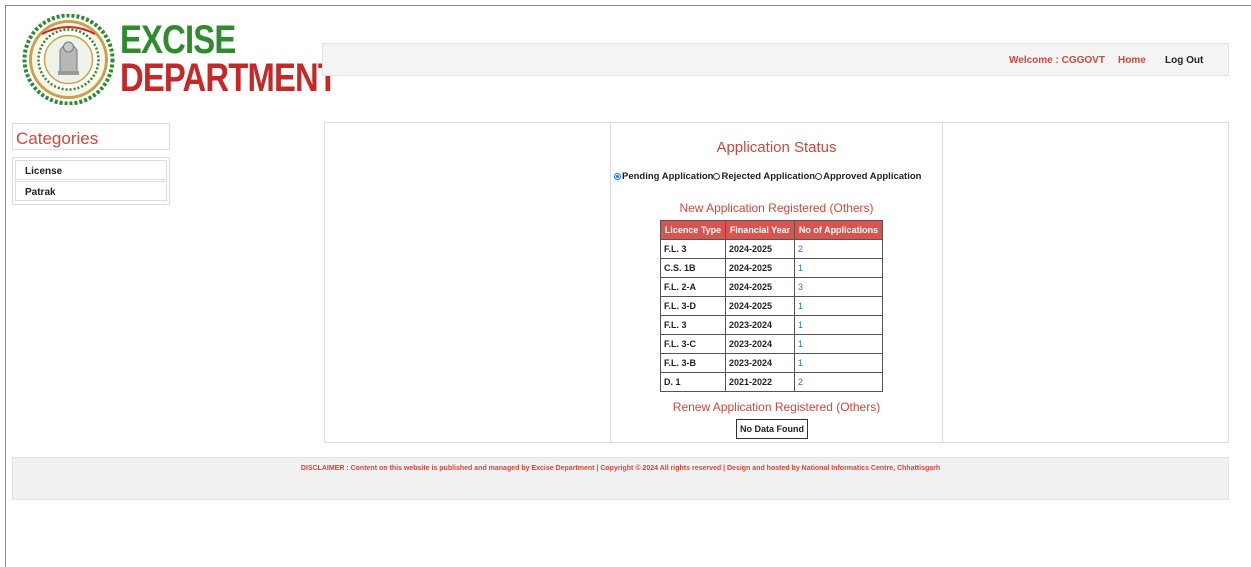  Describe the element at coordinates (617, 176) in the screenshot. I see `radio-pending-indicator` at that location.